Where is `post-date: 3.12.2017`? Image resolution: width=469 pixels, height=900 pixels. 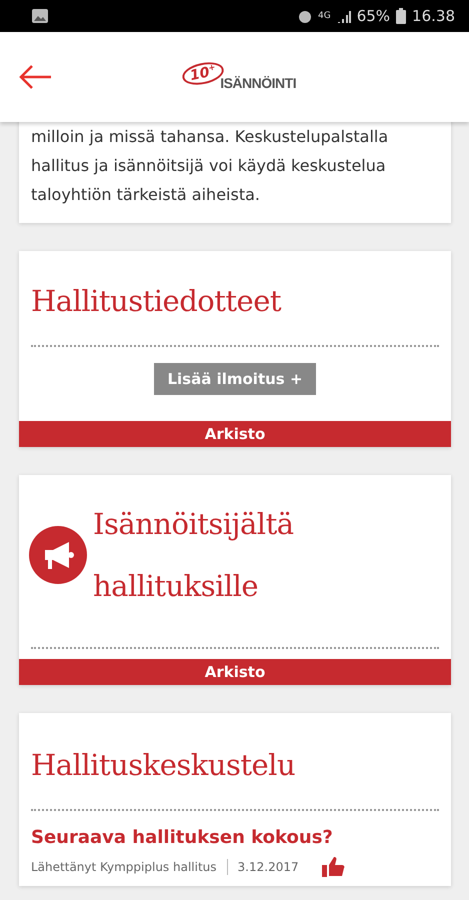 post-date: 3.12.2017 is located at coordinates (268, 867).